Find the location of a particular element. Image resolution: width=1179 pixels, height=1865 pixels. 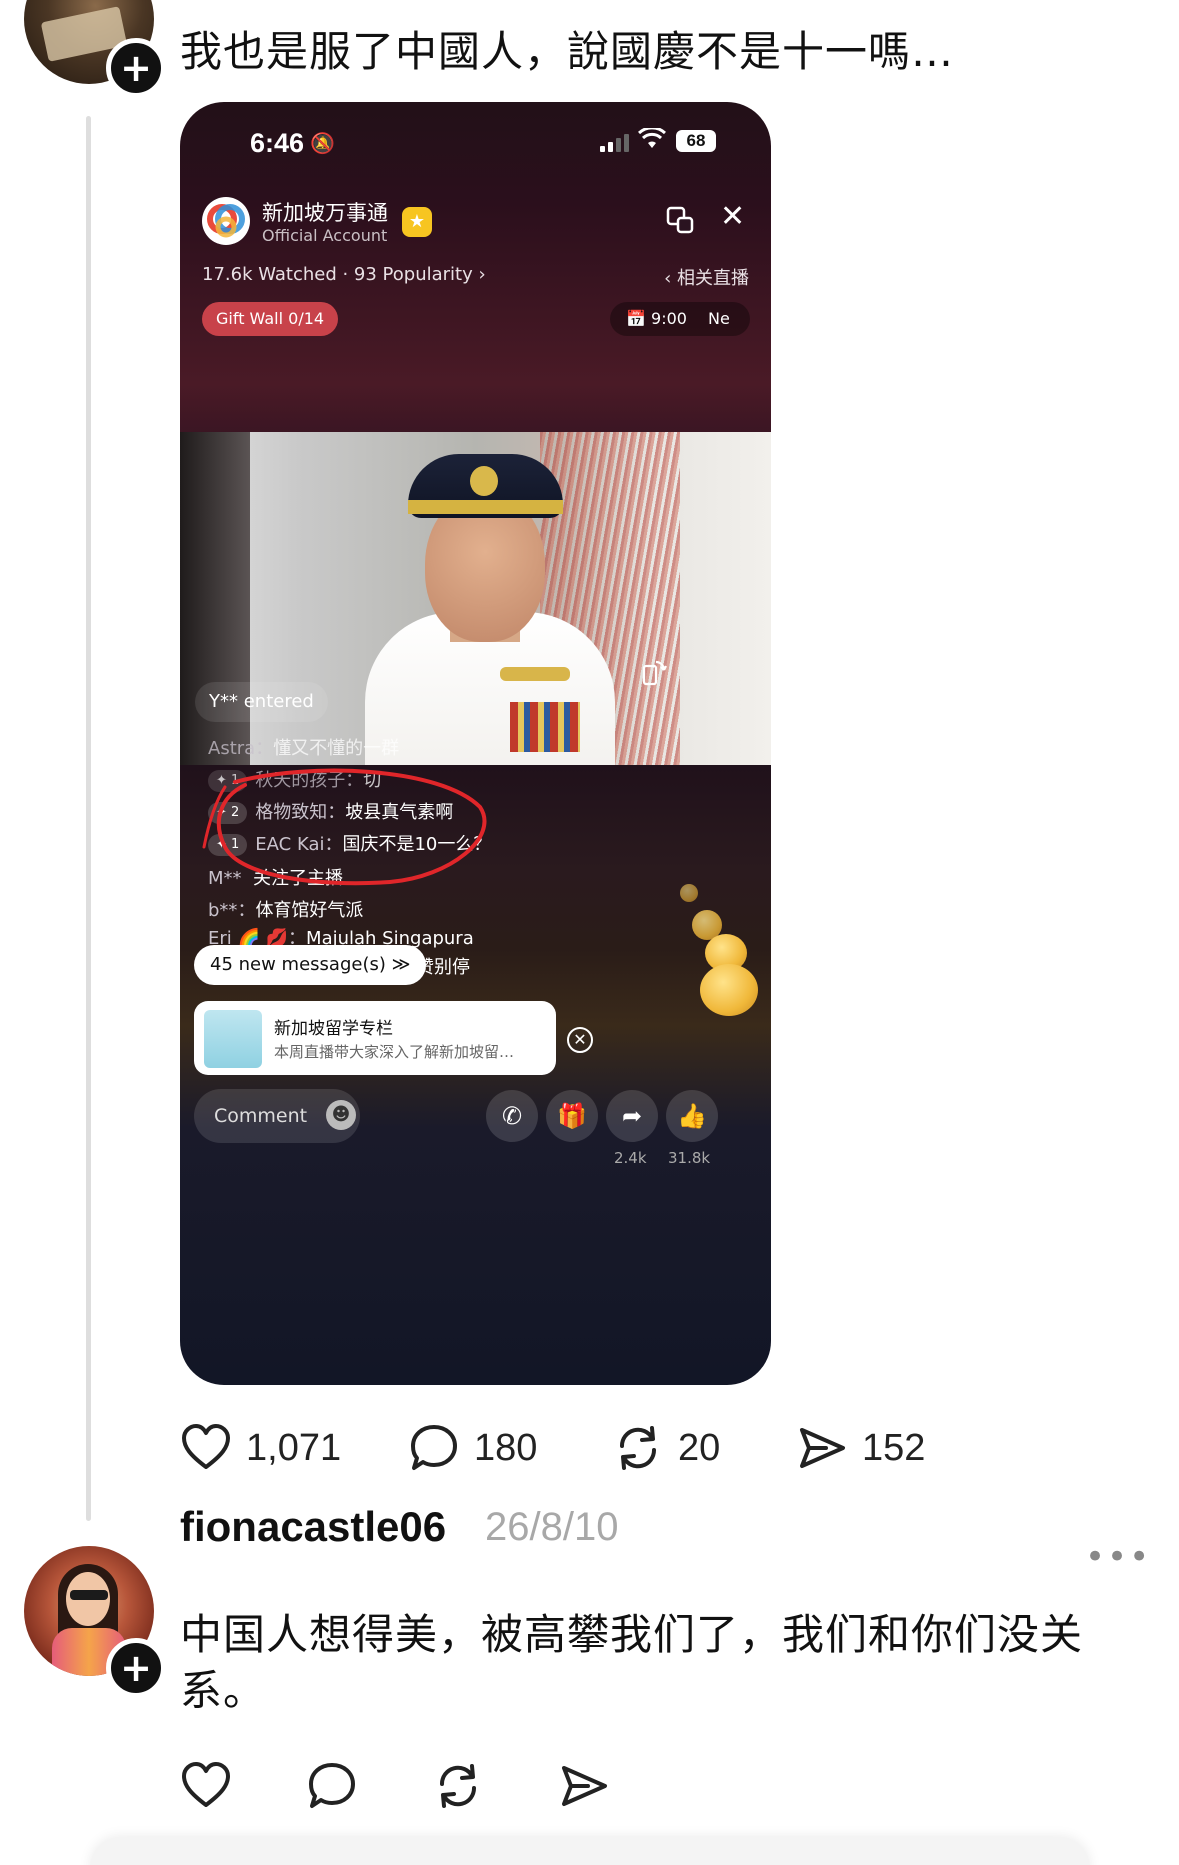

promo-title: 新加坡留学专栏 is located at coordinates (333, 1029).